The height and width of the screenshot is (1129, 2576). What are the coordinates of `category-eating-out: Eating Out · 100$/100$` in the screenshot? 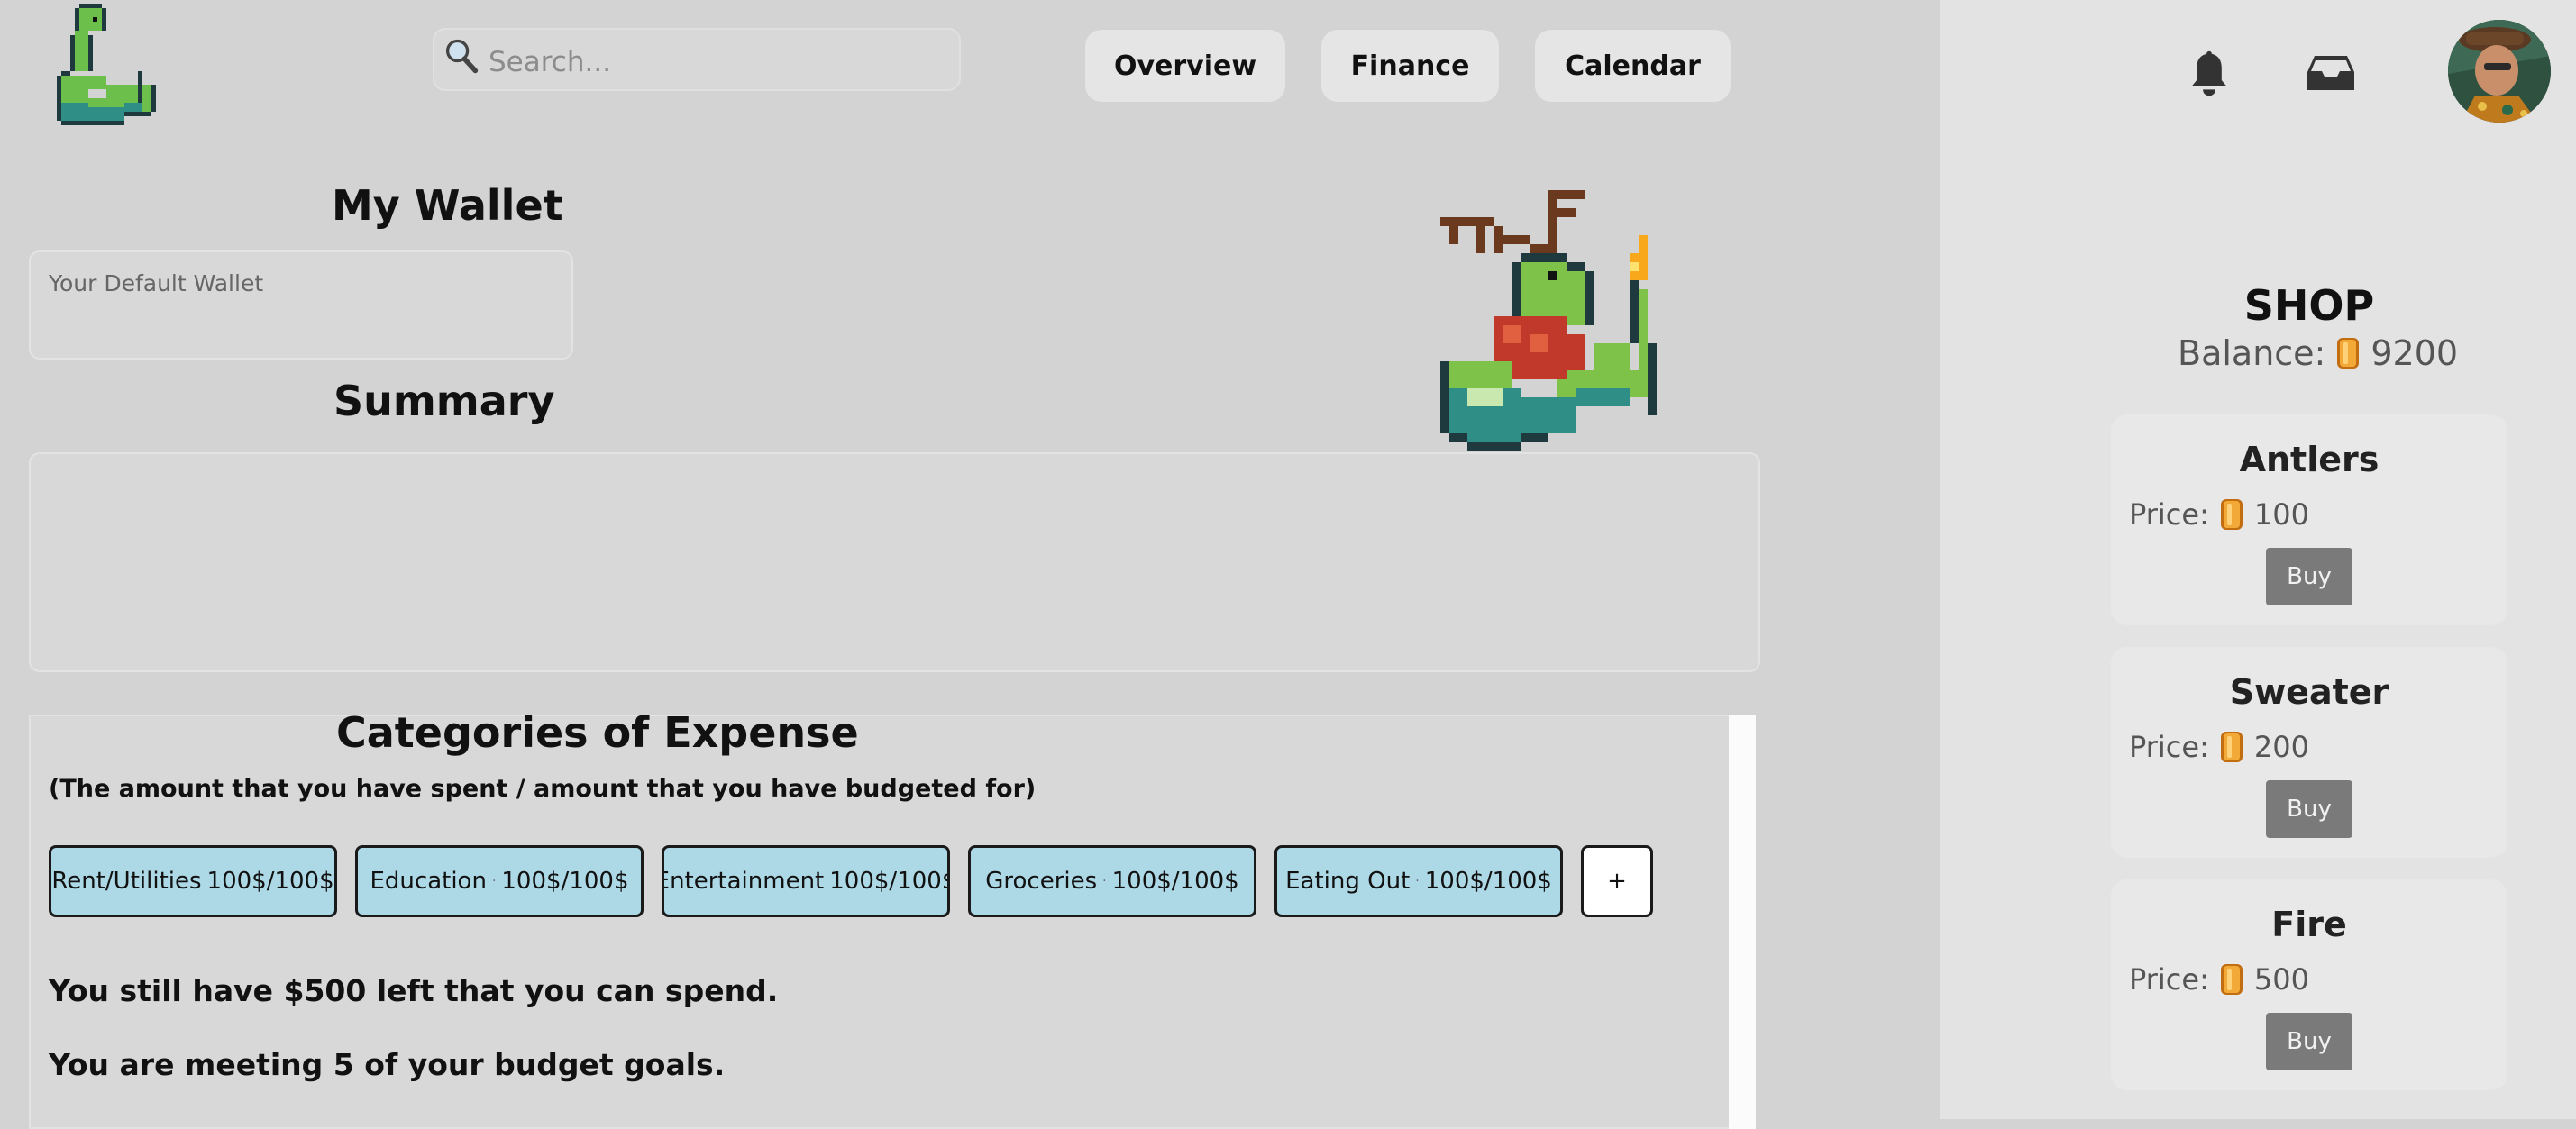 It's located at (1418, 881).